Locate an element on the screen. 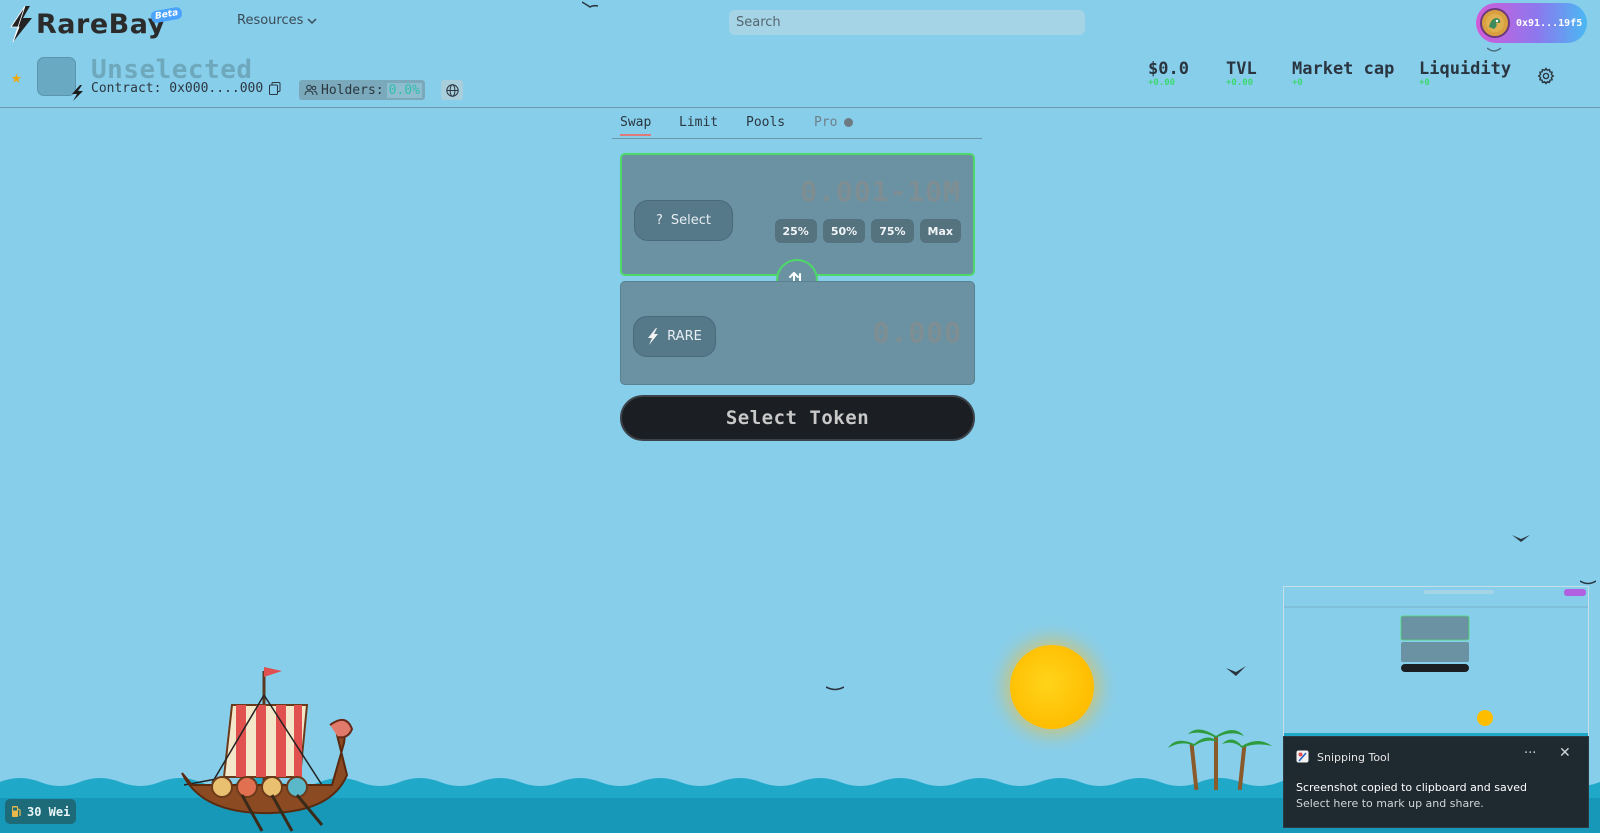  pro-toggle-dot is located at coordinates (849, 122).